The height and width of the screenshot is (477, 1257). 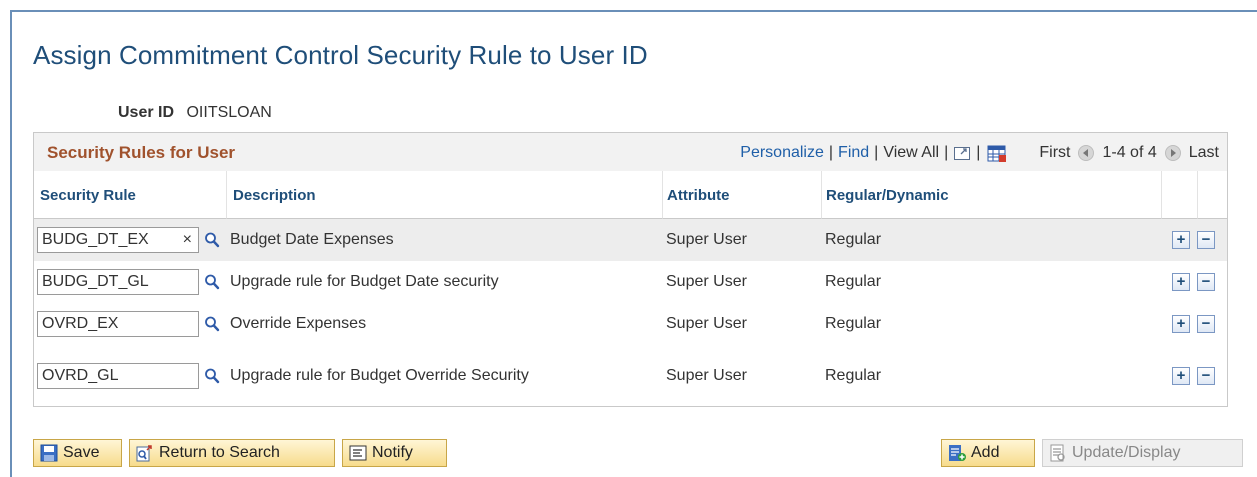 What do you see at coordinates (187, 240) in the screenshot?
I see `clear-icon: ×` at bounding box center [187, 240].